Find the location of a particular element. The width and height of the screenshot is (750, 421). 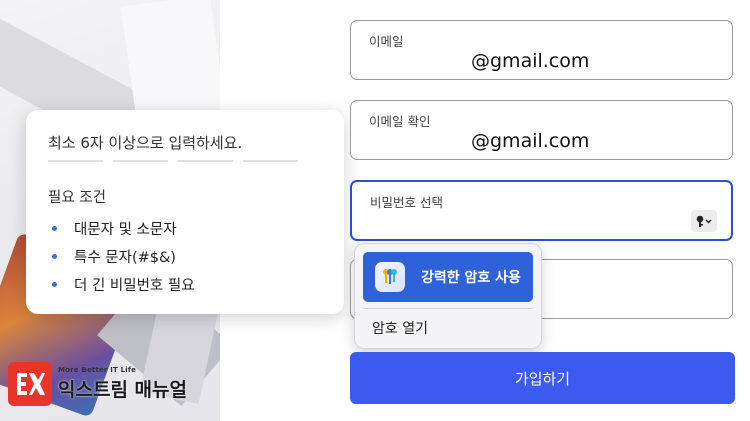

password-key-icon is located at coordinates (704, 221).